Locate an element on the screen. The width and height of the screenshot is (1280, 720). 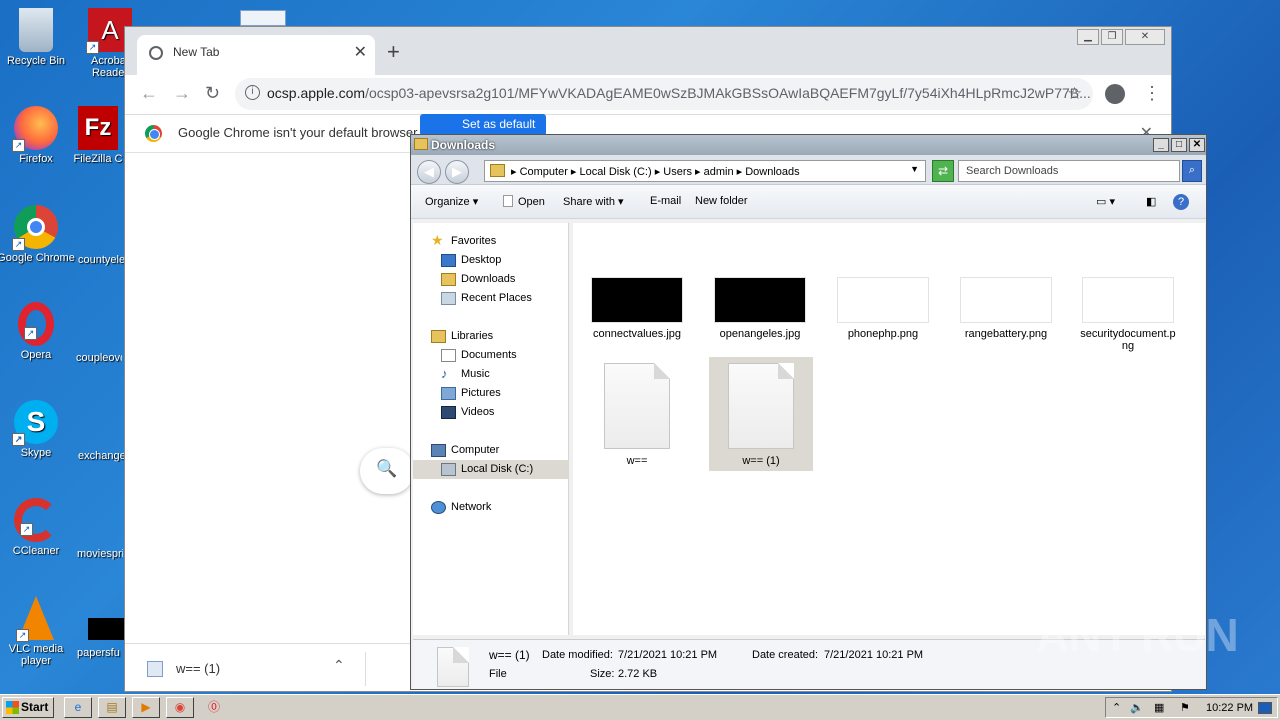
chevron-up-icon: ⌃ is located at coordinates (339, 665).